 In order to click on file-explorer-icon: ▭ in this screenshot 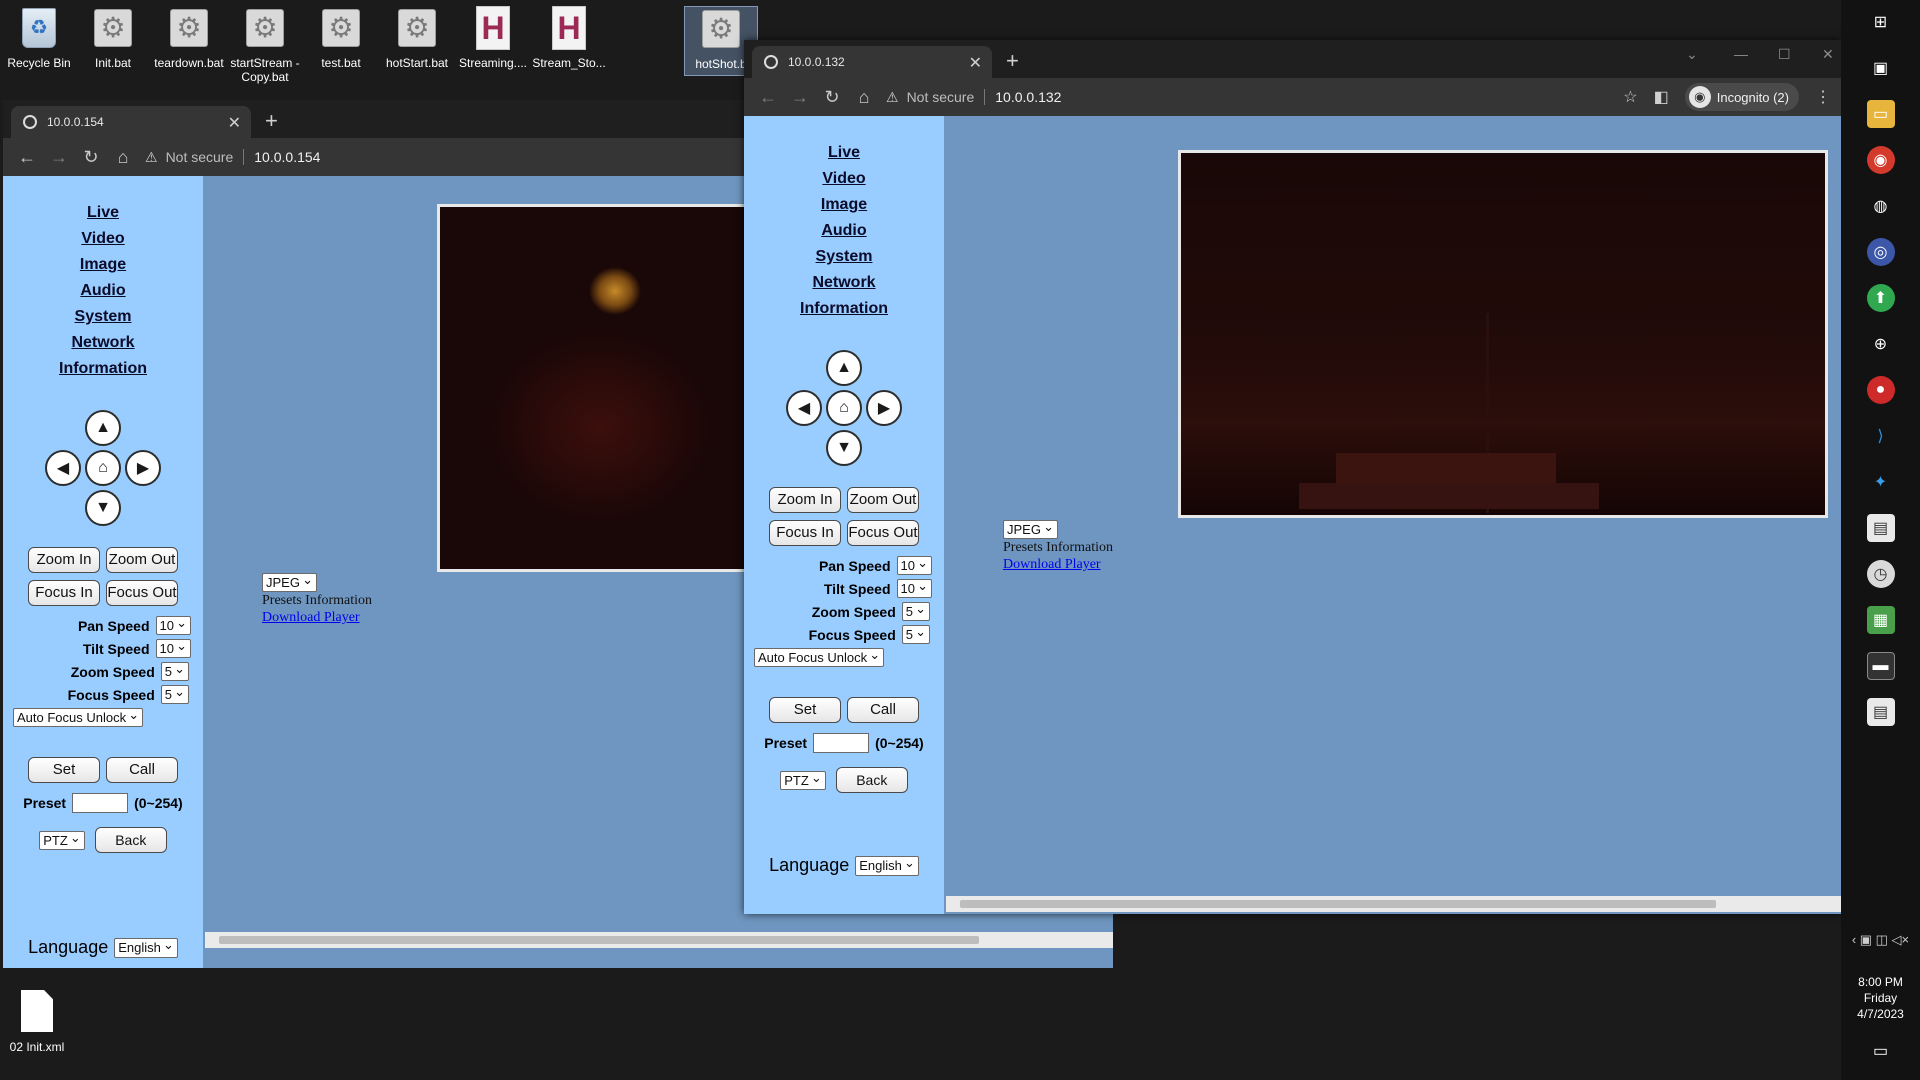, I will do `click(1880, 114)`.